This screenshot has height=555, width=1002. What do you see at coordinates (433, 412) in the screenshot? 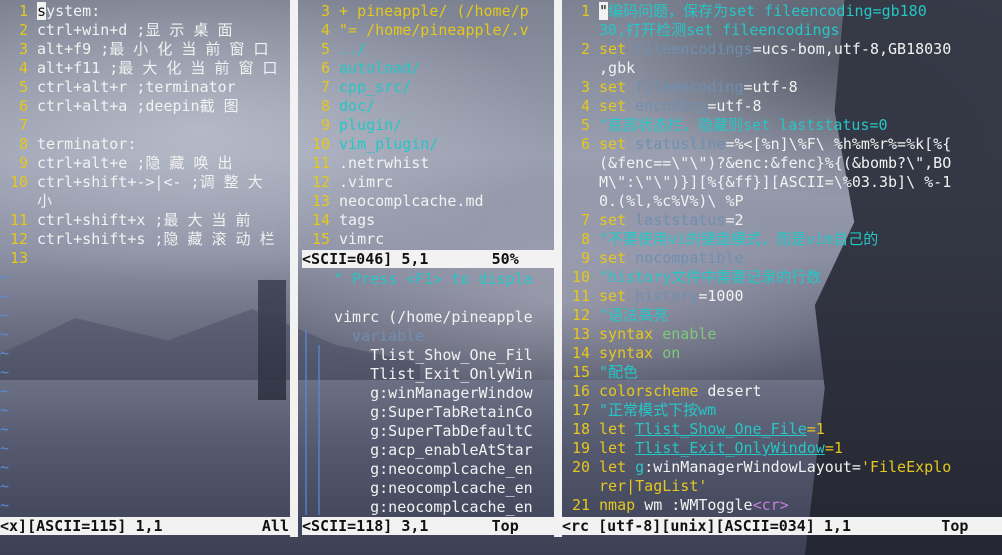
I see `taglist-entry: g:SuperTabRetainCo` at bounding box center [433, 412].